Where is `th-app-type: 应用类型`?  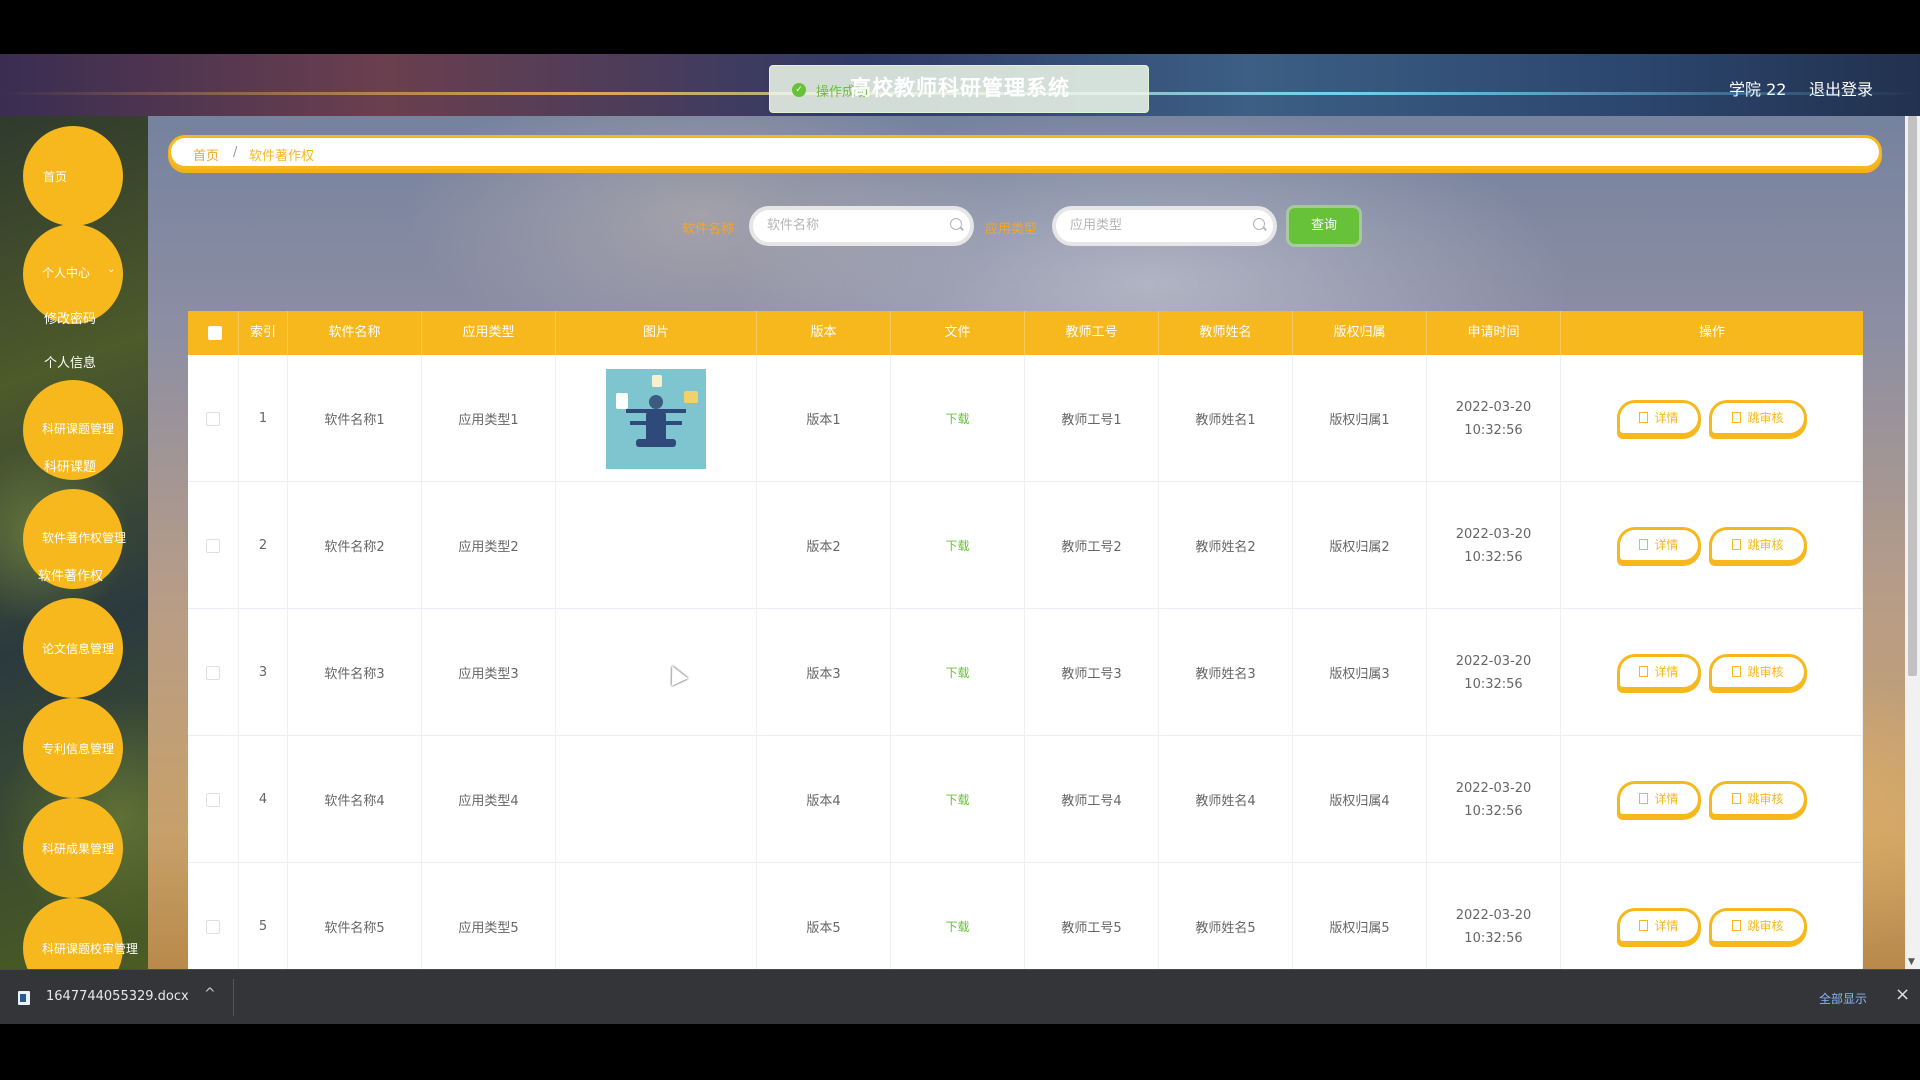
th-app-type: 应用类型 is located at coordinates (489, 333).